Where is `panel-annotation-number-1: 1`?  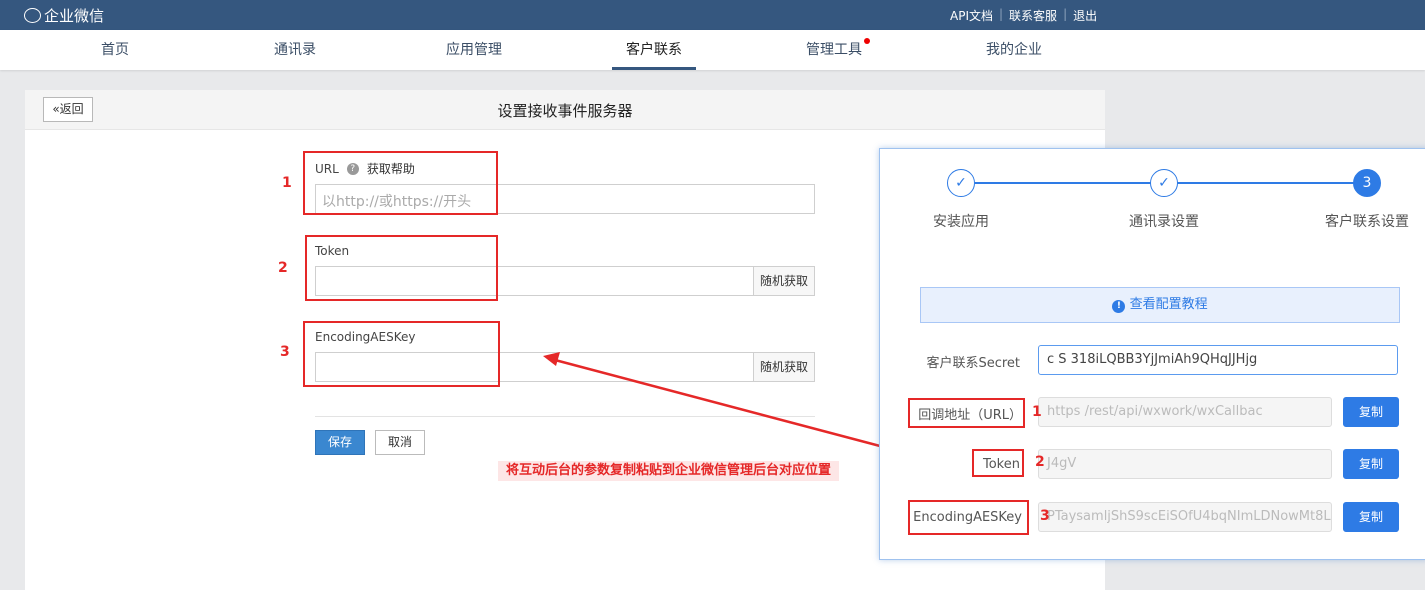
panel-annotation-number-1: 1 is located at coordinates (1037, 412).